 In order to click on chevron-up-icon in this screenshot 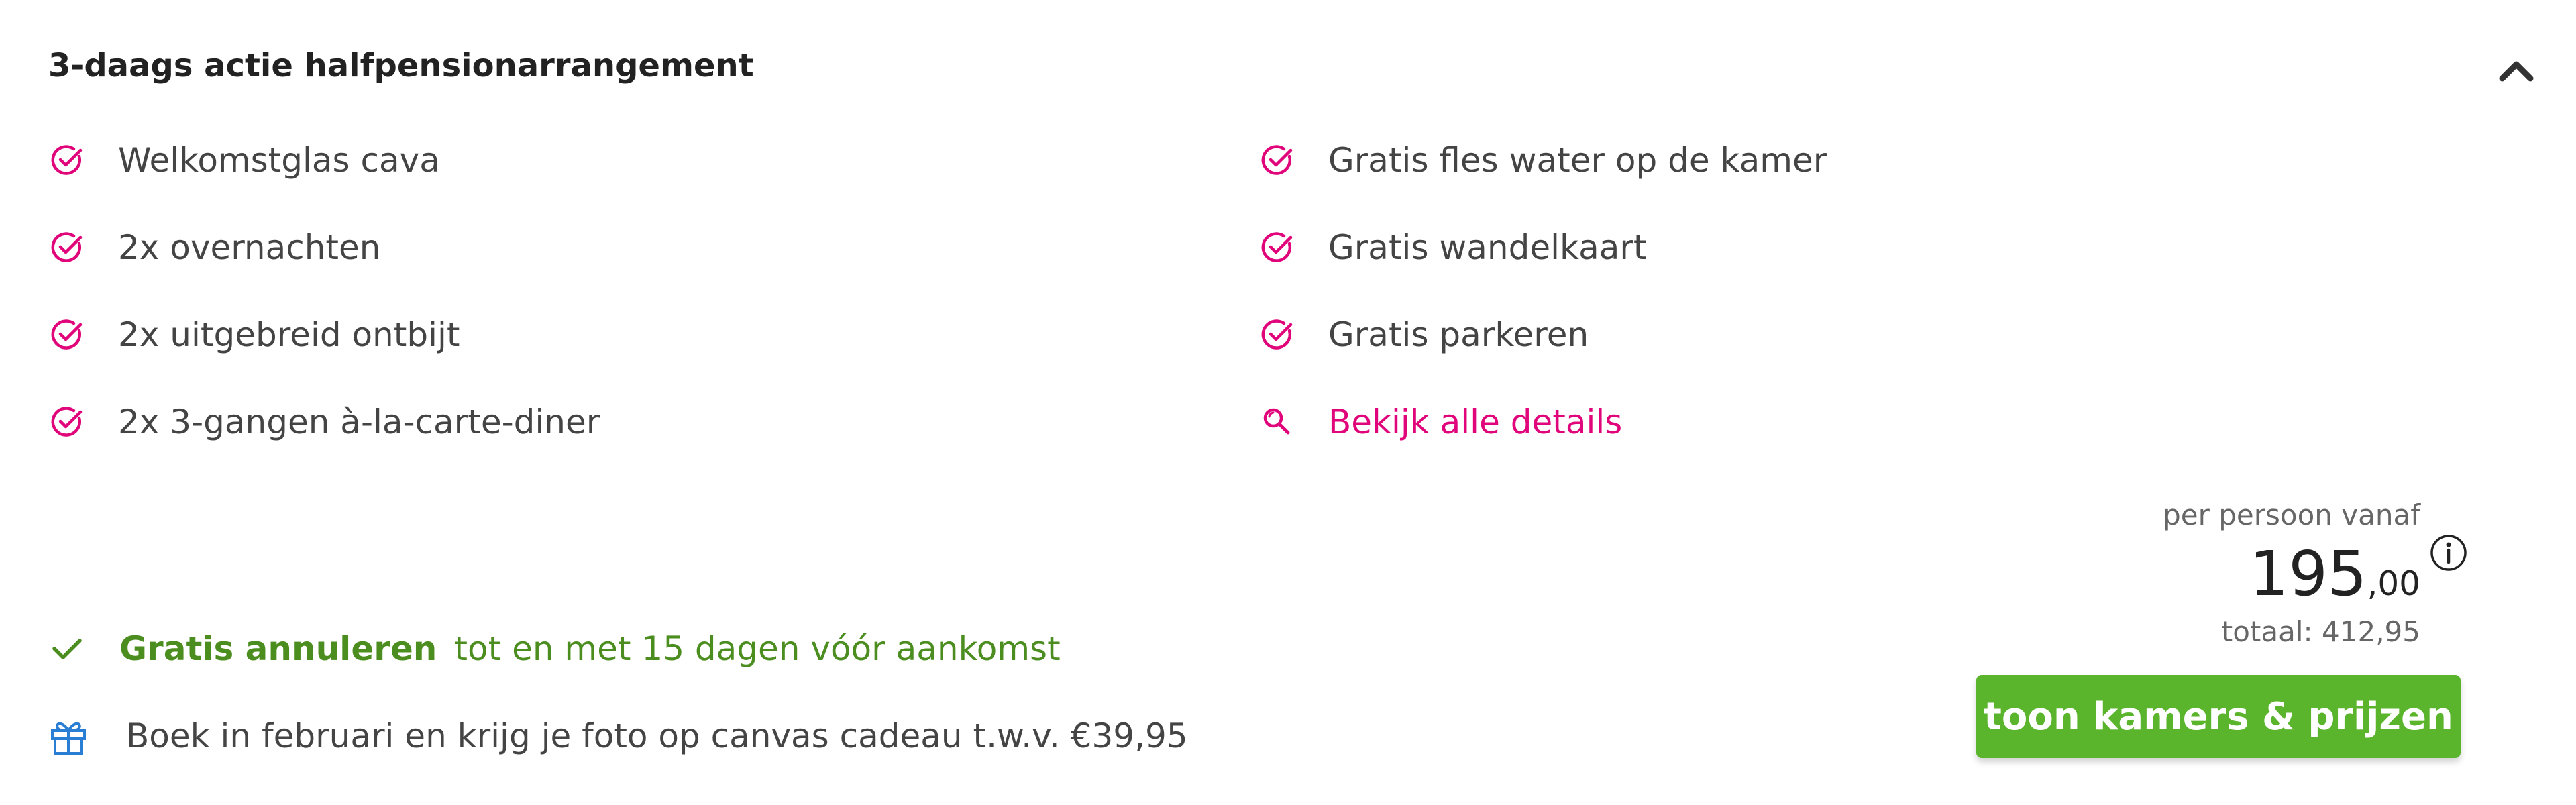, I will do `click(2516, 71)`.